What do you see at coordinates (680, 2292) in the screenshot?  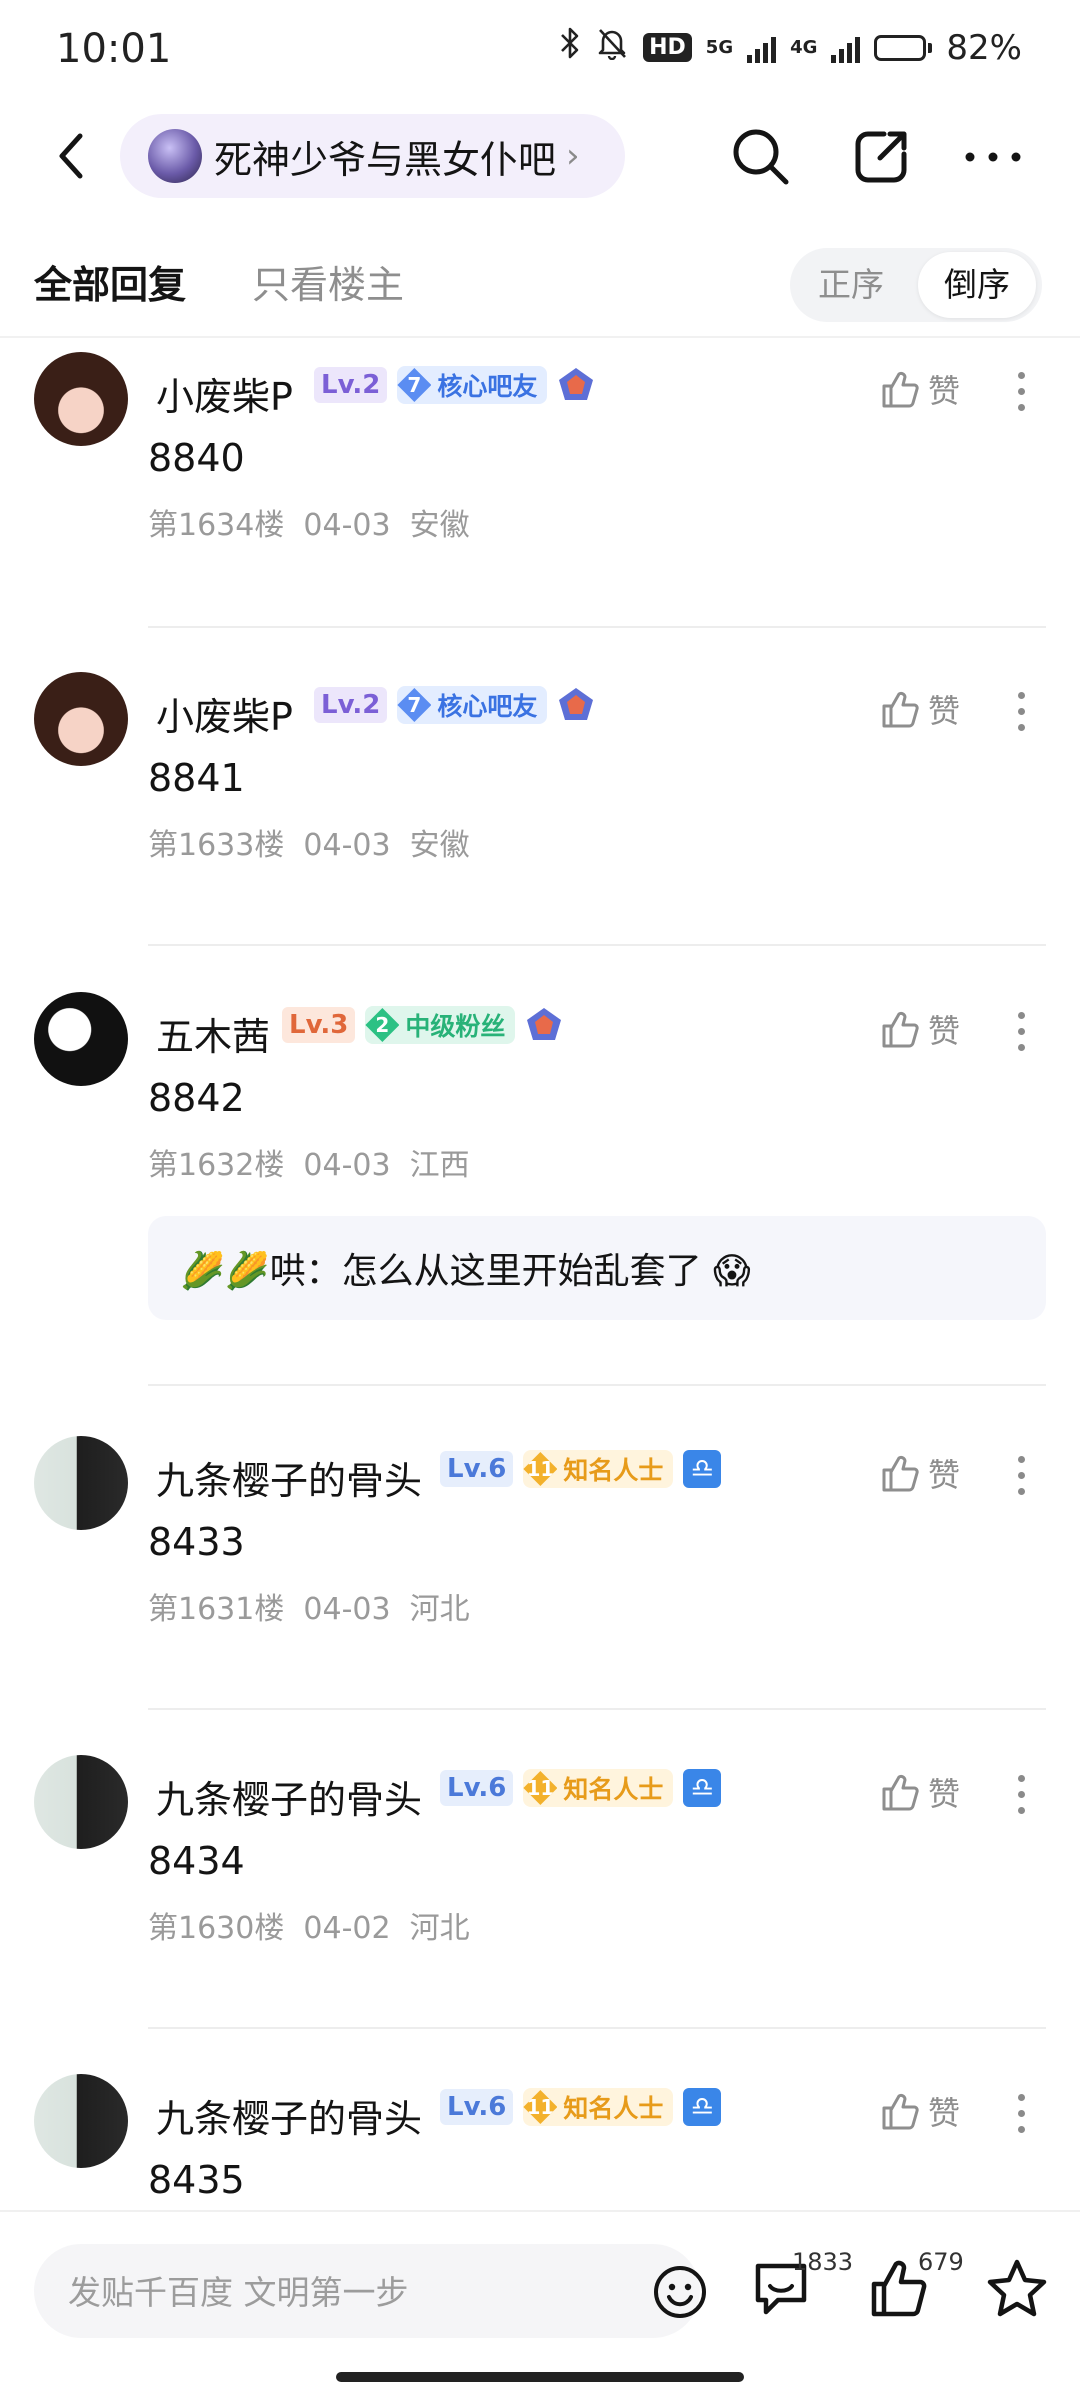 I see `emoji-icon` at bounding box center [680, 2292].